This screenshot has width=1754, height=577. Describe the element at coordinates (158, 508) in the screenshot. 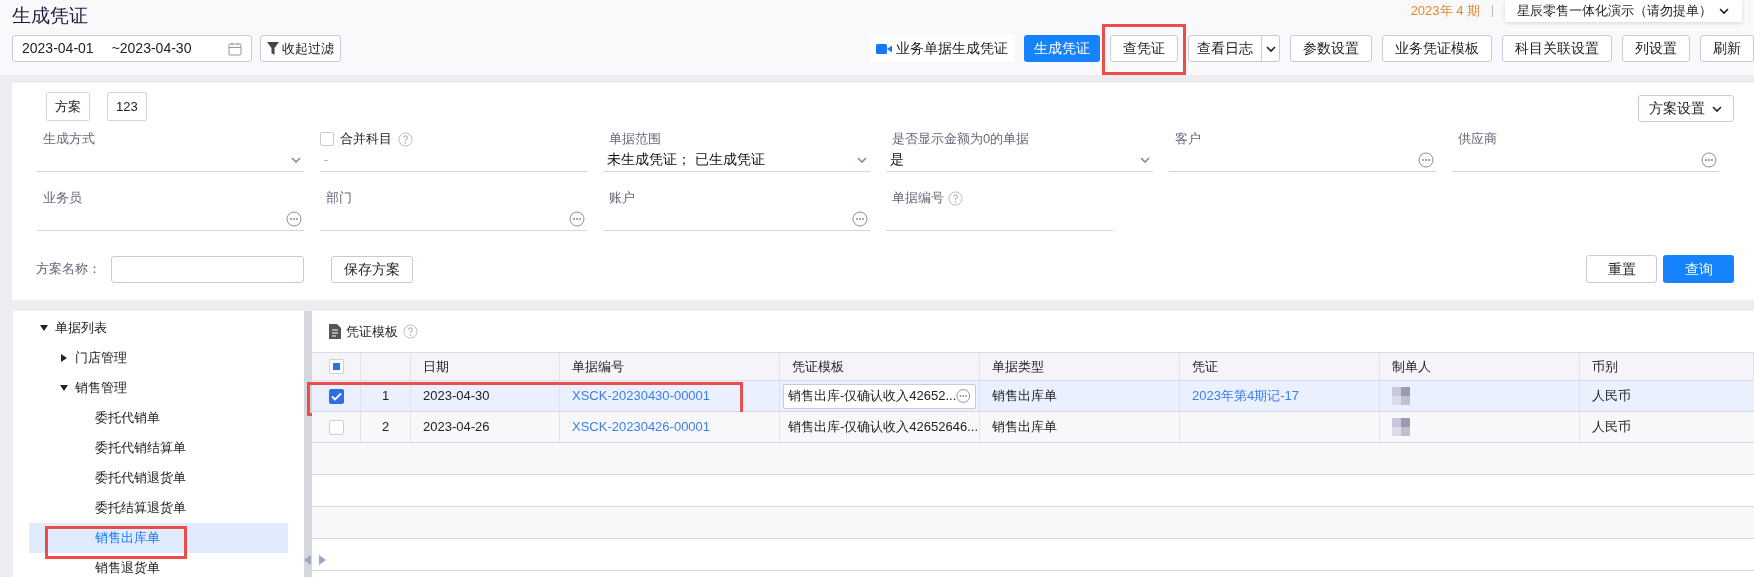

I see `tree-item: 委托结算退货单` at that location.